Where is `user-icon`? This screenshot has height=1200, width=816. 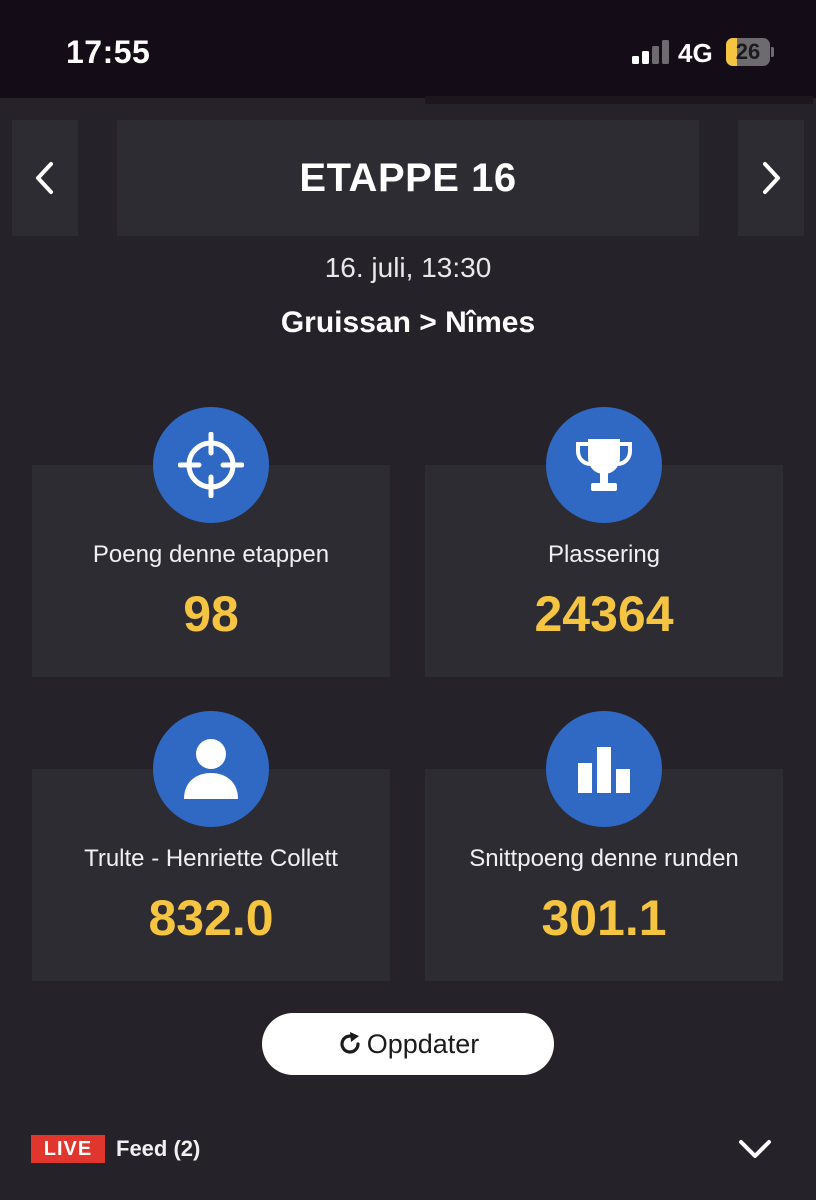 user-icon is located at coordinates (211, 769).